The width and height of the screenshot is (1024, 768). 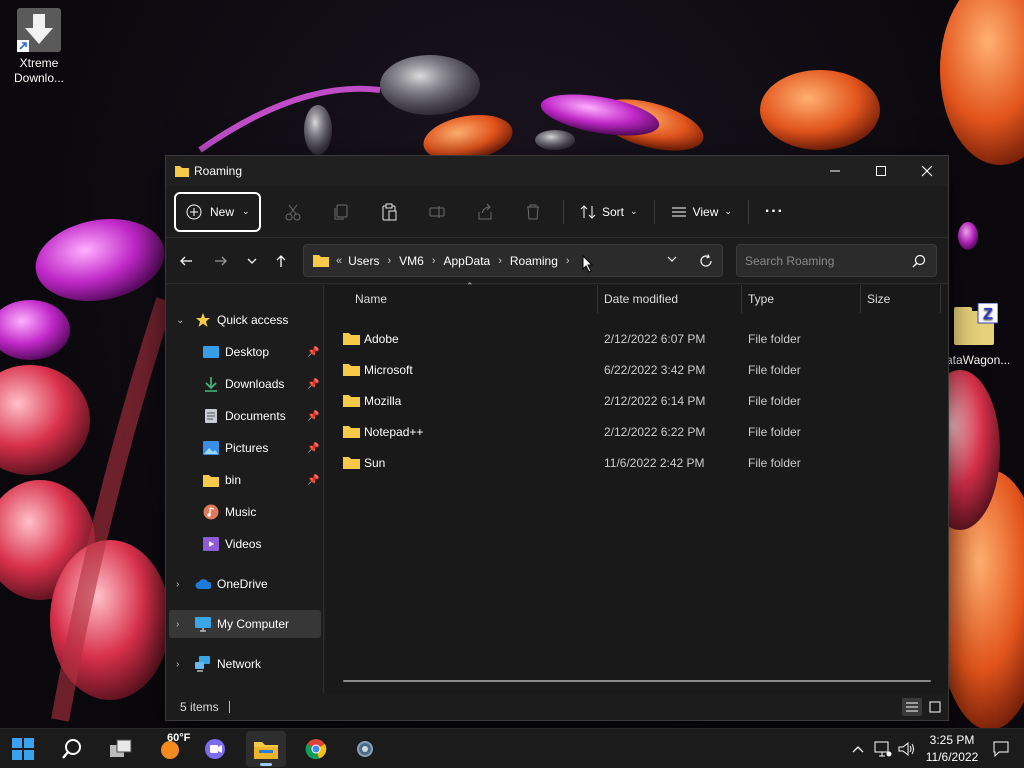 I want to click on recent-locations-button, so click(x=252, y=261).